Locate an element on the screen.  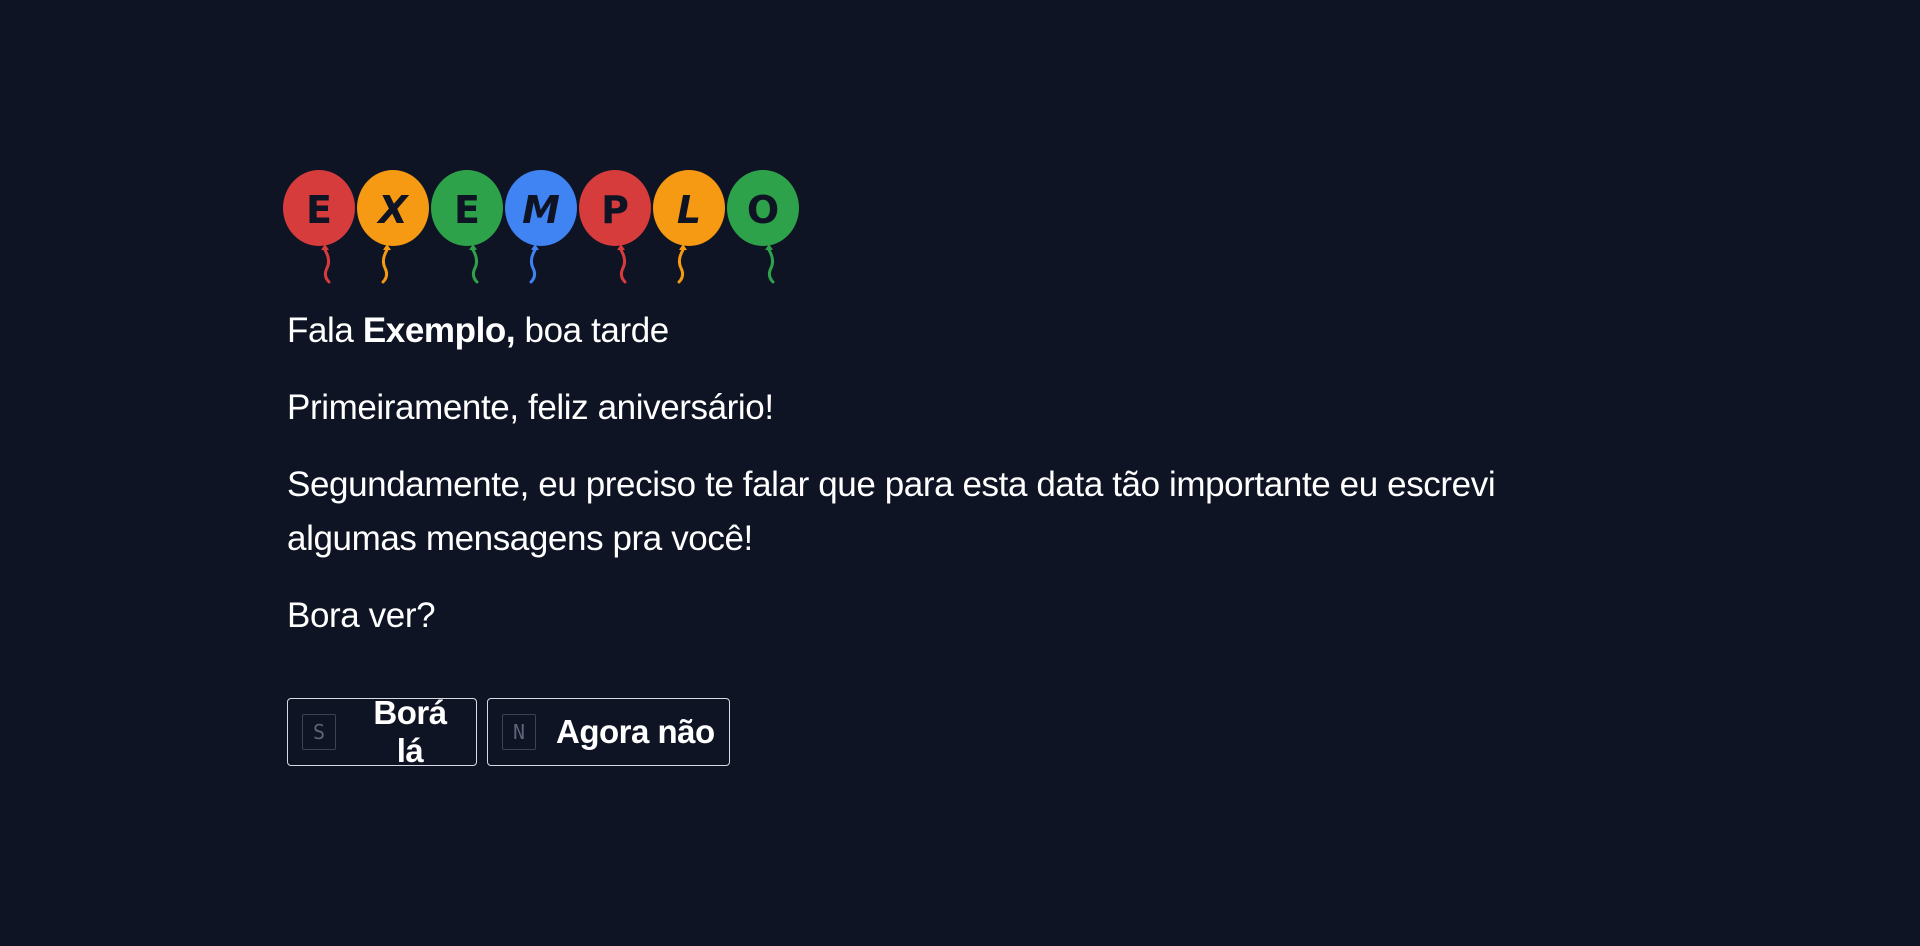
balloon: P is located at coordinates (615, 229).